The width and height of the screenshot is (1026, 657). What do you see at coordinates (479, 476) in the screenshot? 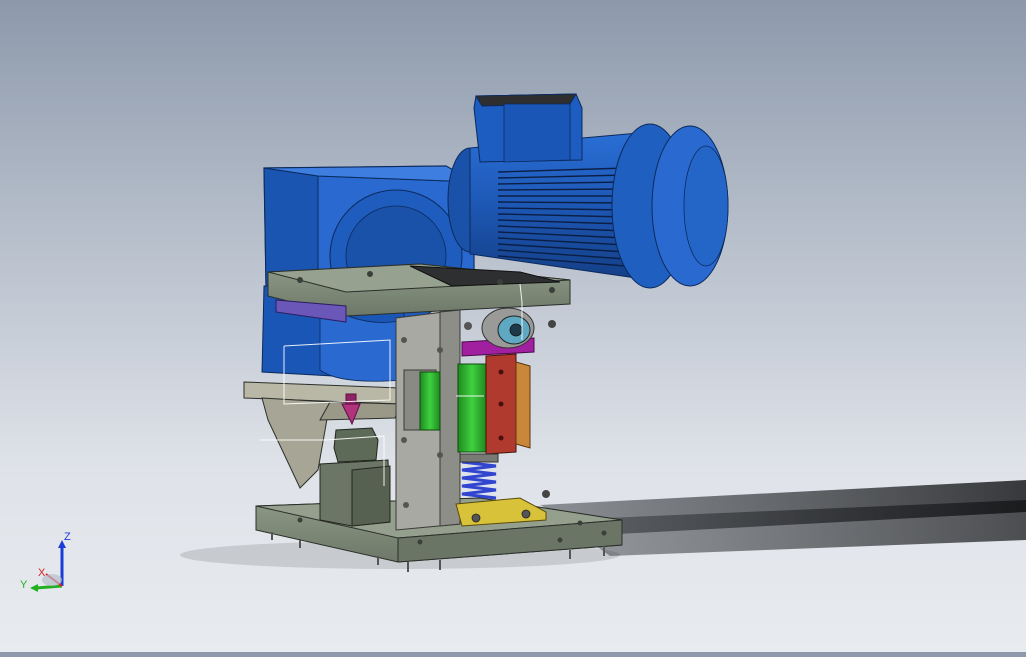
I see `spring` at bounding box center [479, 476].